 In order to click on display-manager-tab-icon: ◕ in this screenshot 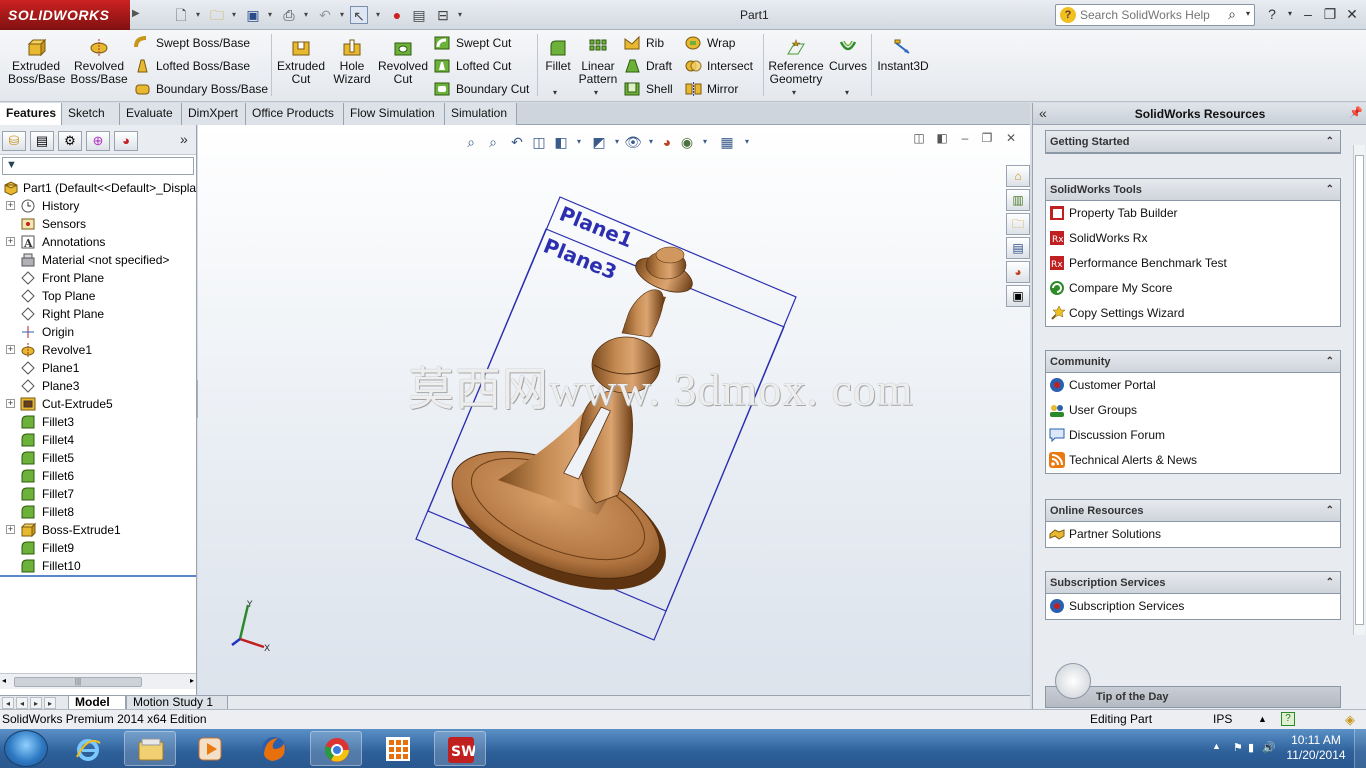, I will do `click(126, 141)`.